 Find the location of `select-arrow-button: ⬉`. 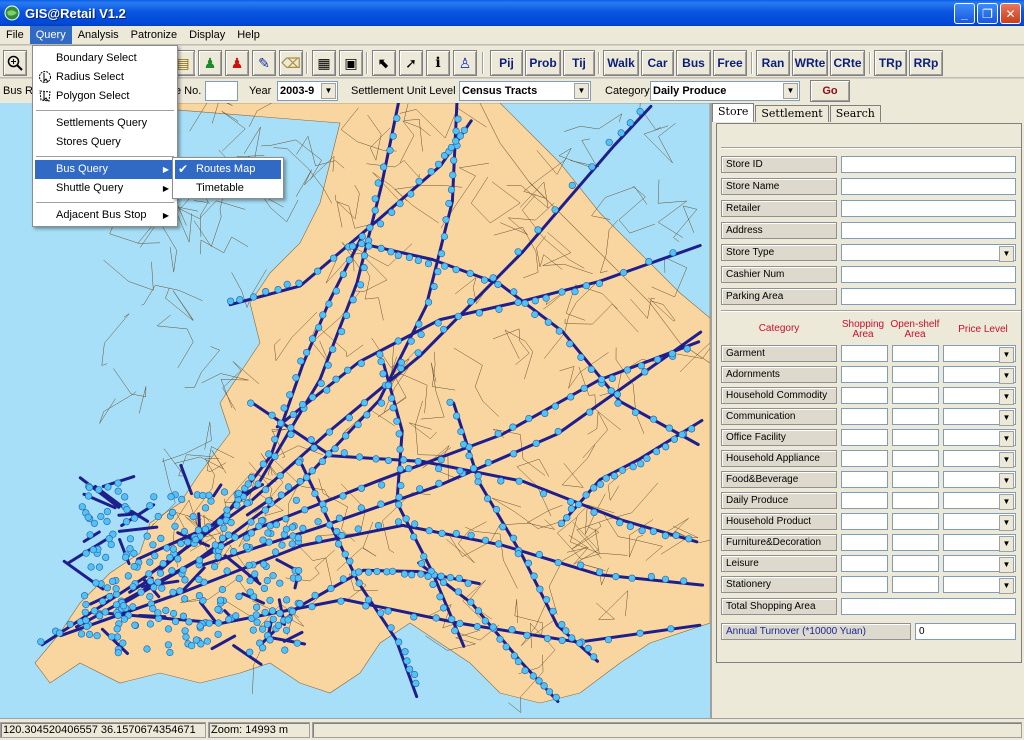

select-arrow-button: ⬉ is located at coordinates (384, 63).